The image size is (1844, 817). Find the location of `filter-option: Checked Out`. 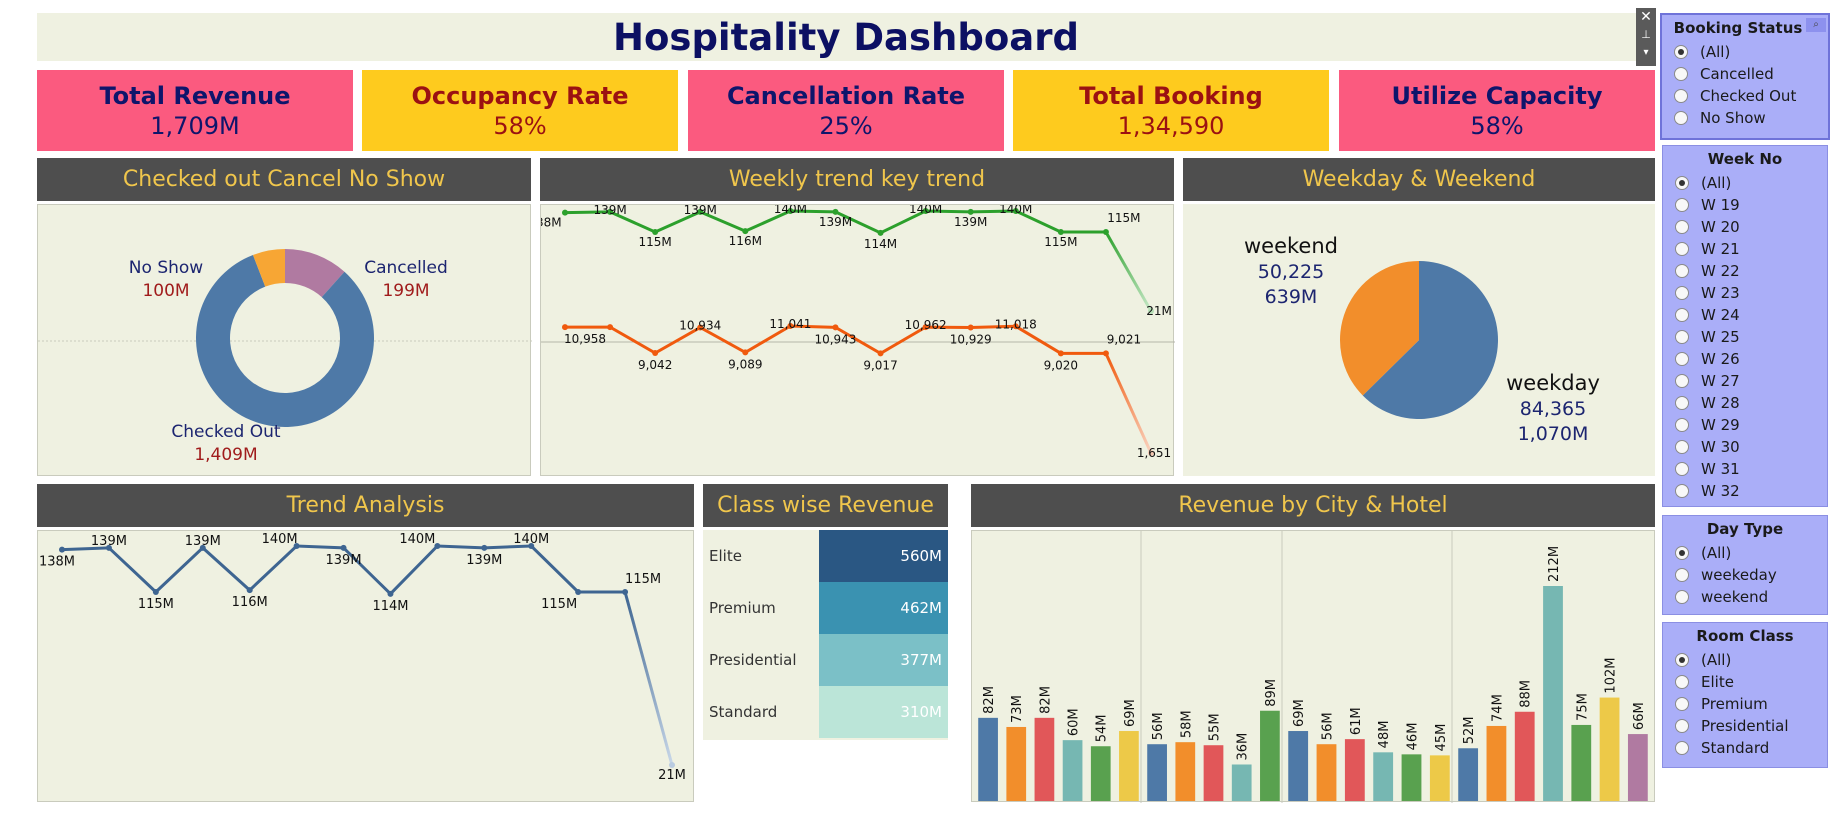

filter-option: Checked Out is located at coordinates (1745, 96).